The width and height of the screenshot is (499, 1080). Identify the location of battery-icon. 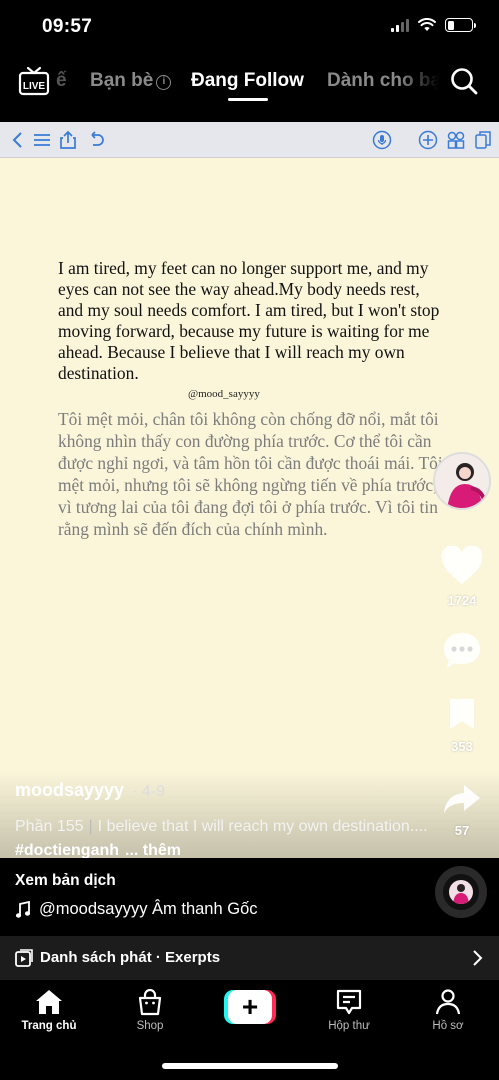
(460, 25).